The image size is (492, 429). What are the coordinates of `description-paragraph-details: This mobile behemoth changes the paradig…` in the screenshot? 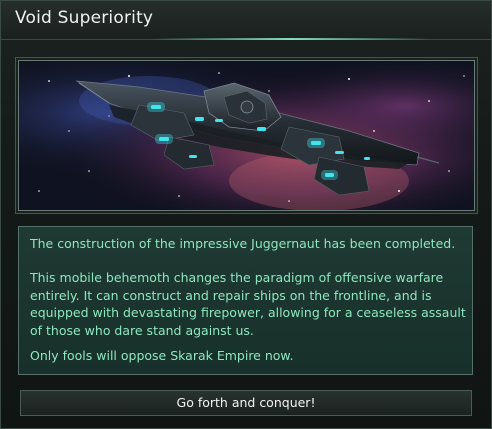 It's located at (248, 304).